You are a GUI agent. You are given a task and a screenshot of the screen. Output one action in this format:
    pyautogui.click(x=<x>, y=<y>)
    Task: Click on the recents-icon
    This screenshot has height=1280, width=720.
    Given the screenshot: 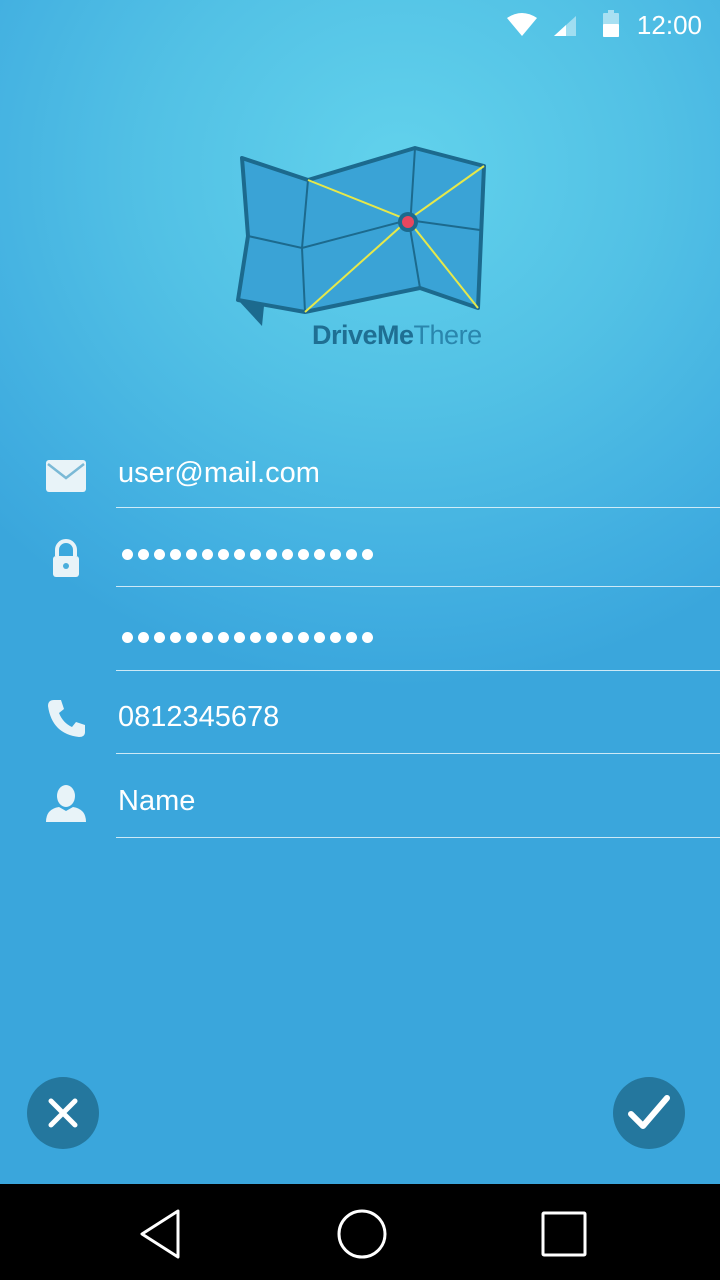 What is the action you would take?
    pyautogui.click(x=564, y=1234)
    